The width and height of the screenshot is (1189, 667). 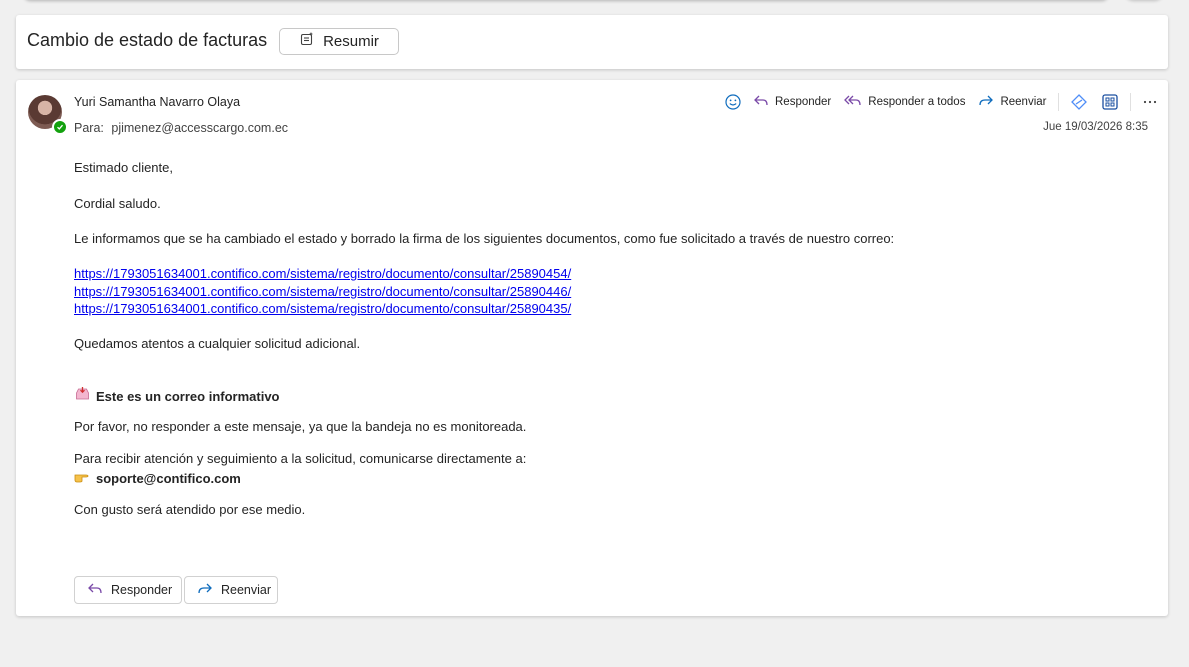 What do you see at coordinates (1059, 102) in the screenshot?
I see `actions-divider` at bounding box center [1059, 102].